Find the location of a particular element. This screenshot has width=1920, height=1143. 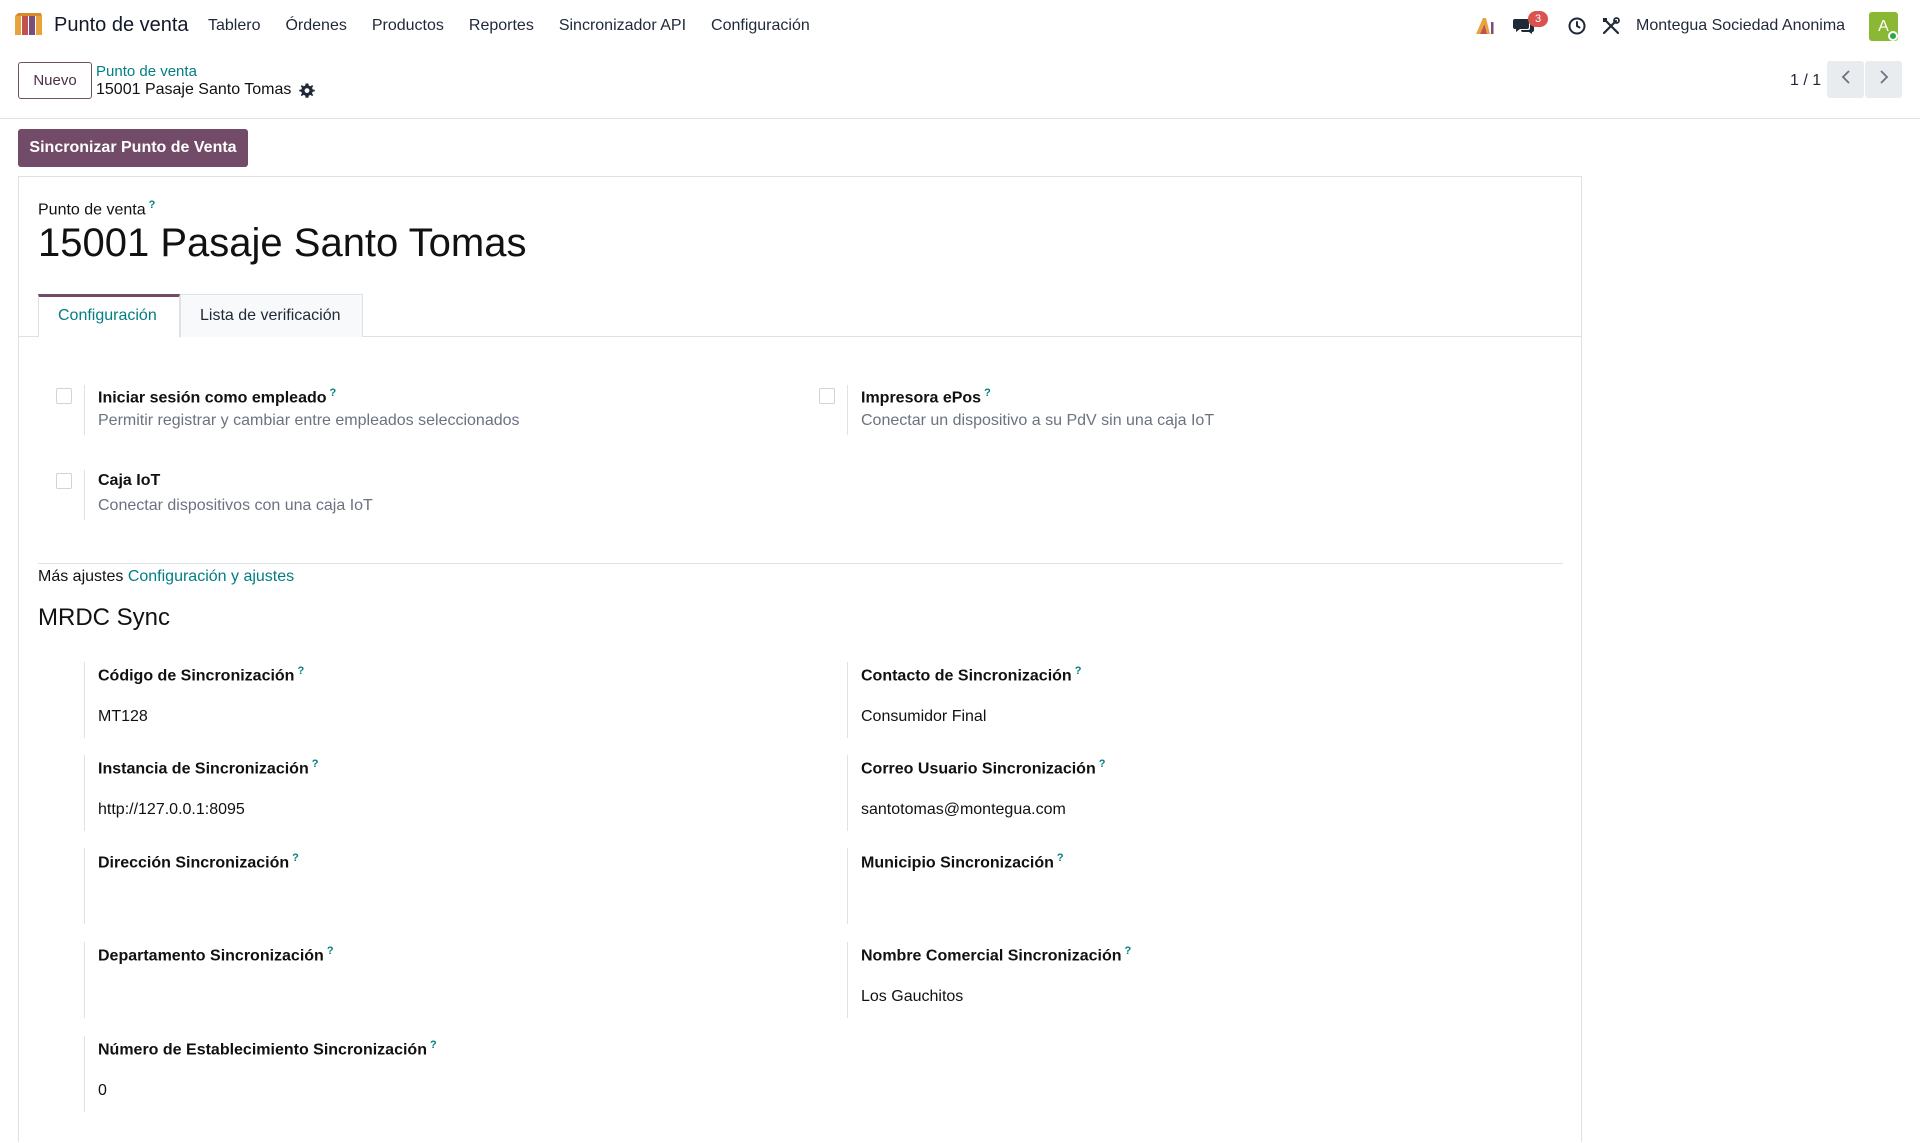

setting-label-epos-printer: Impresora ePos? is located at coordinates (926, 397).